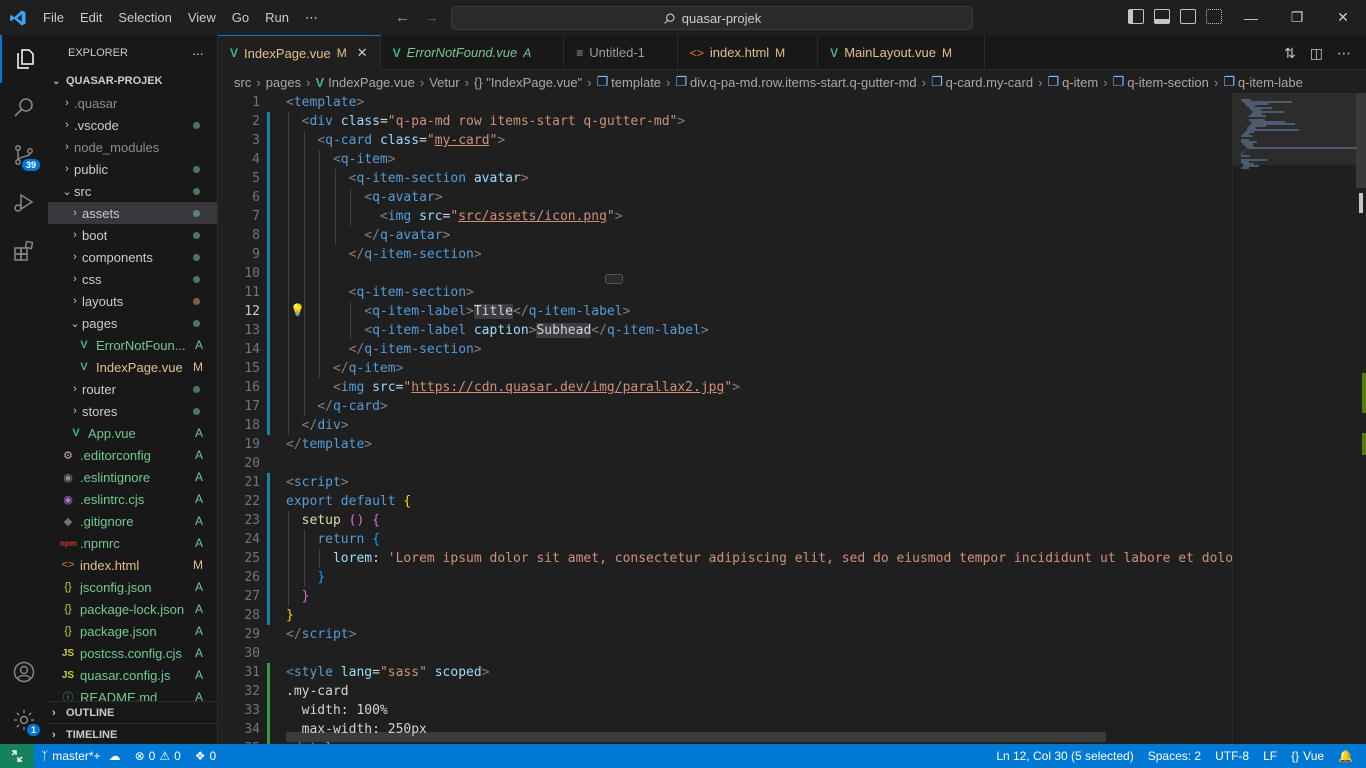  Describe the element at coordinates (1080, 82) in the screenshot. I see `breadcrumb-item: q-item` at that location.